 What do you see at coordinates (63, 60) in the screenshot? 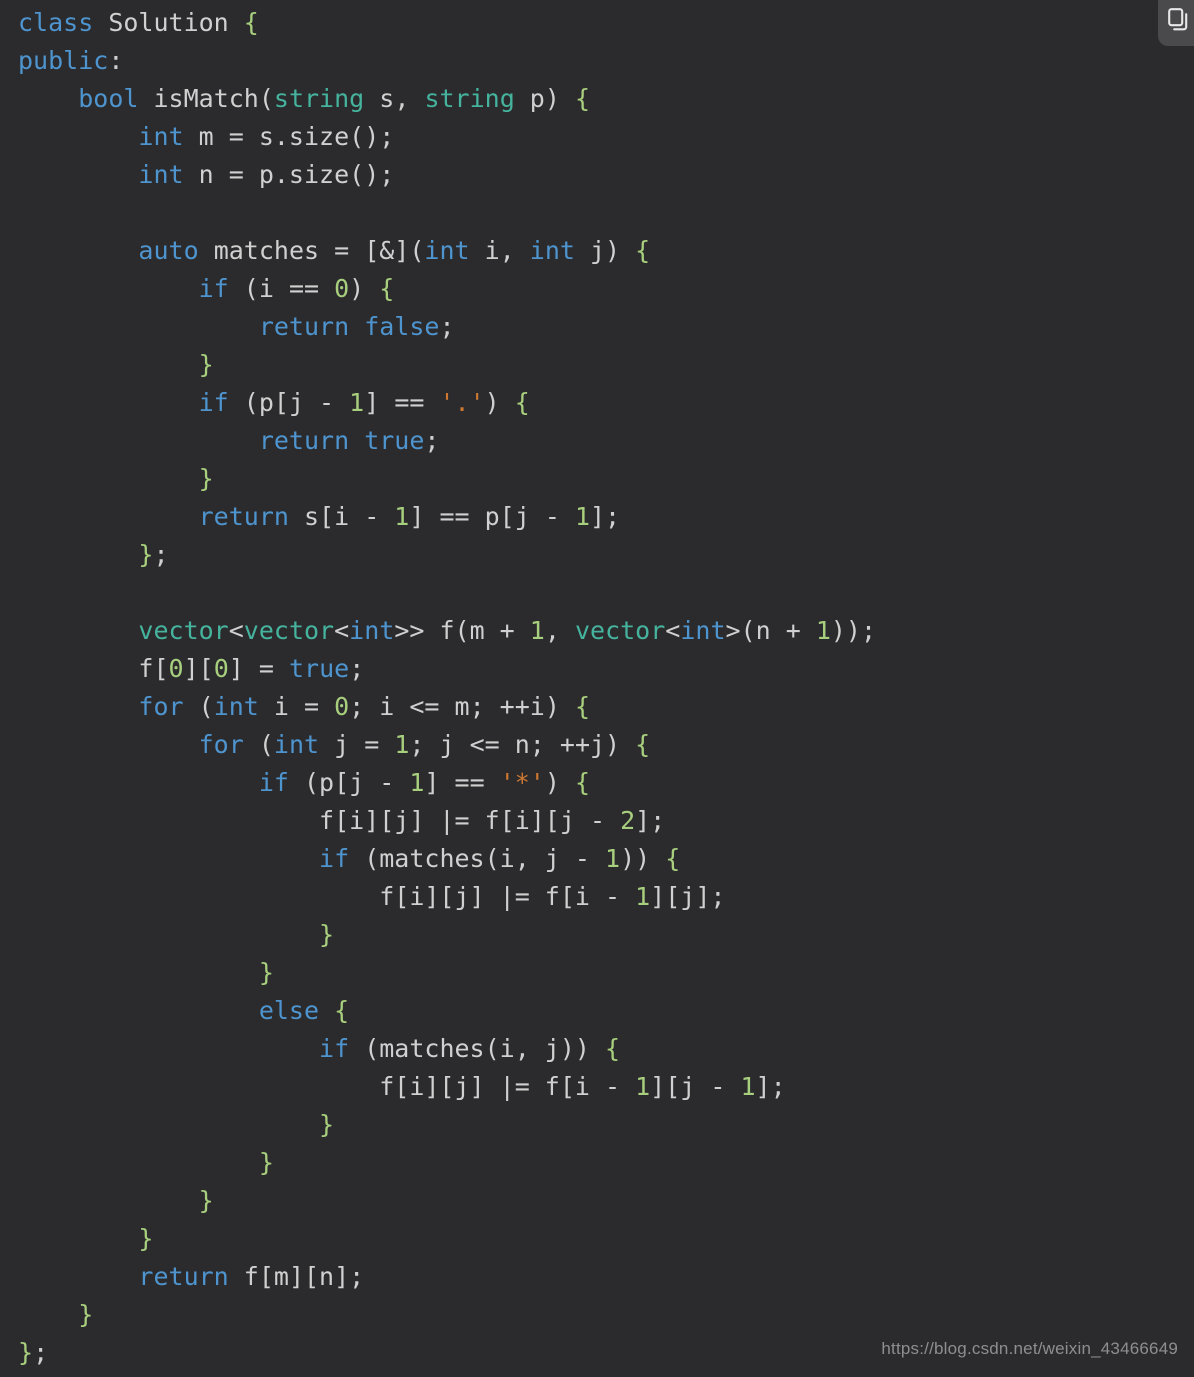
I see `code-token-kw: public` at bounding box center [63, 60].